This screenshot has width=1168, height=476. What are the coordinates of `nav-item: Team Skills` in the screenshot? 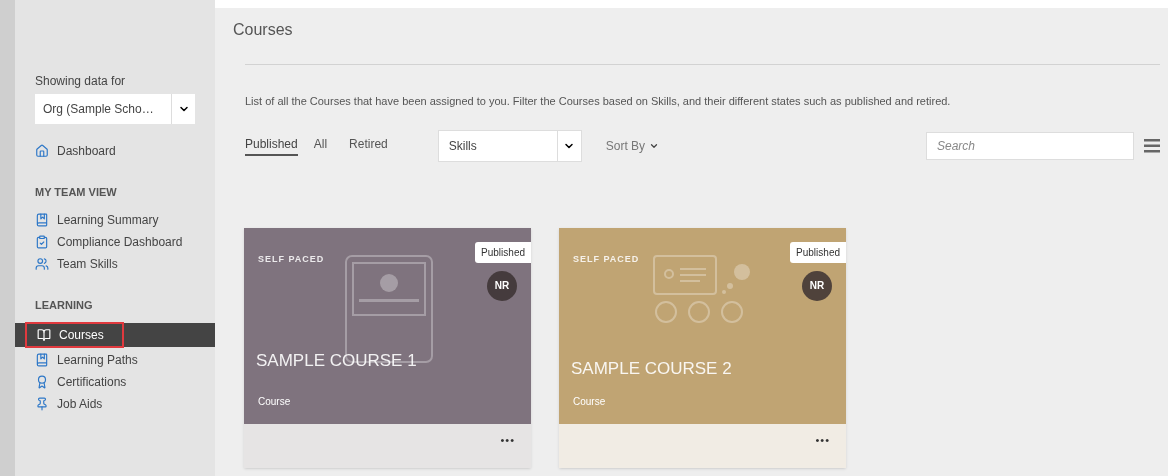 It's located at (115, 263).